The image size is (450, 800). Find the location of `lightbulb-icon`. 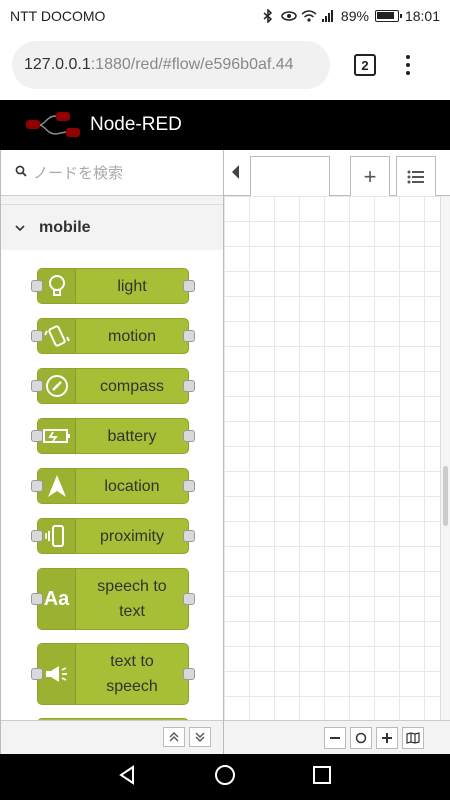

lightbulb-icon is located at coordinates (57, 286).